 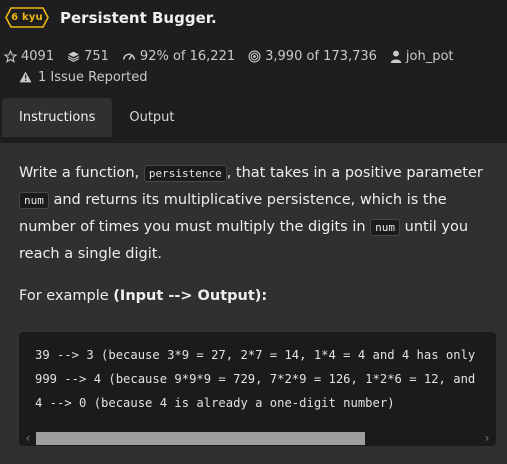 I want to click on star-icon, so click(x=10, y=56).